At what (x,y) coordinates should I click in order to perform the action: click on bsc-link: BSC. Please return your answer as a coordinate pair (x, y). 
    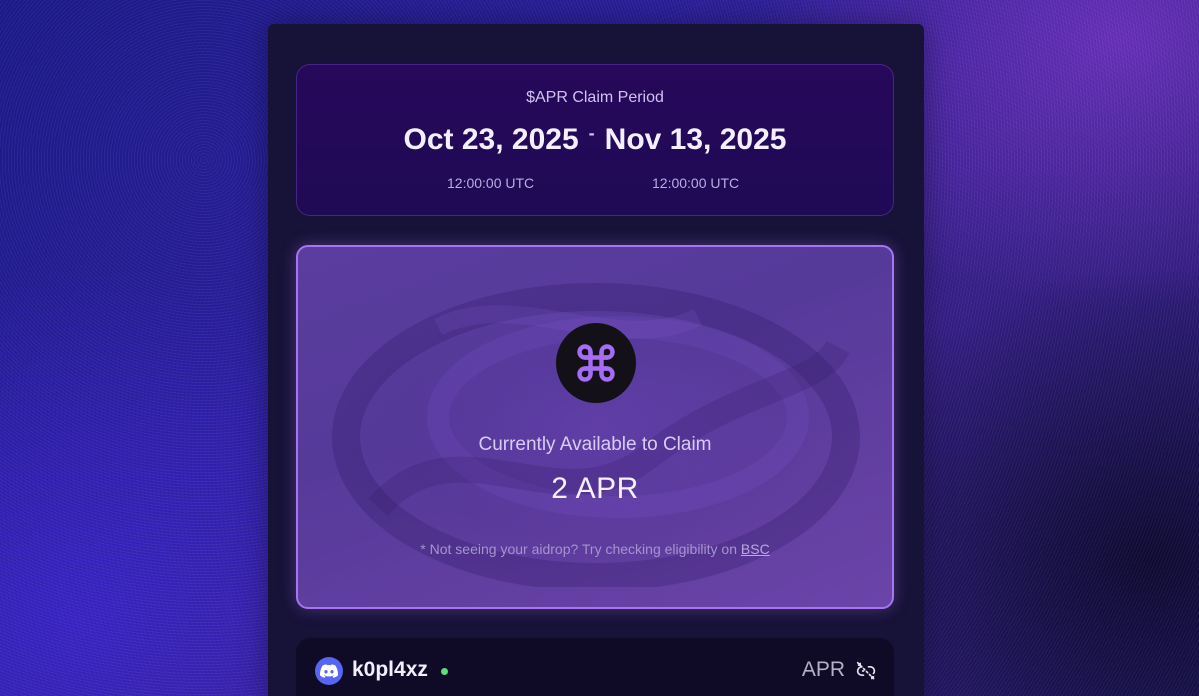
    Looking at the image, I should click on (755, 549).